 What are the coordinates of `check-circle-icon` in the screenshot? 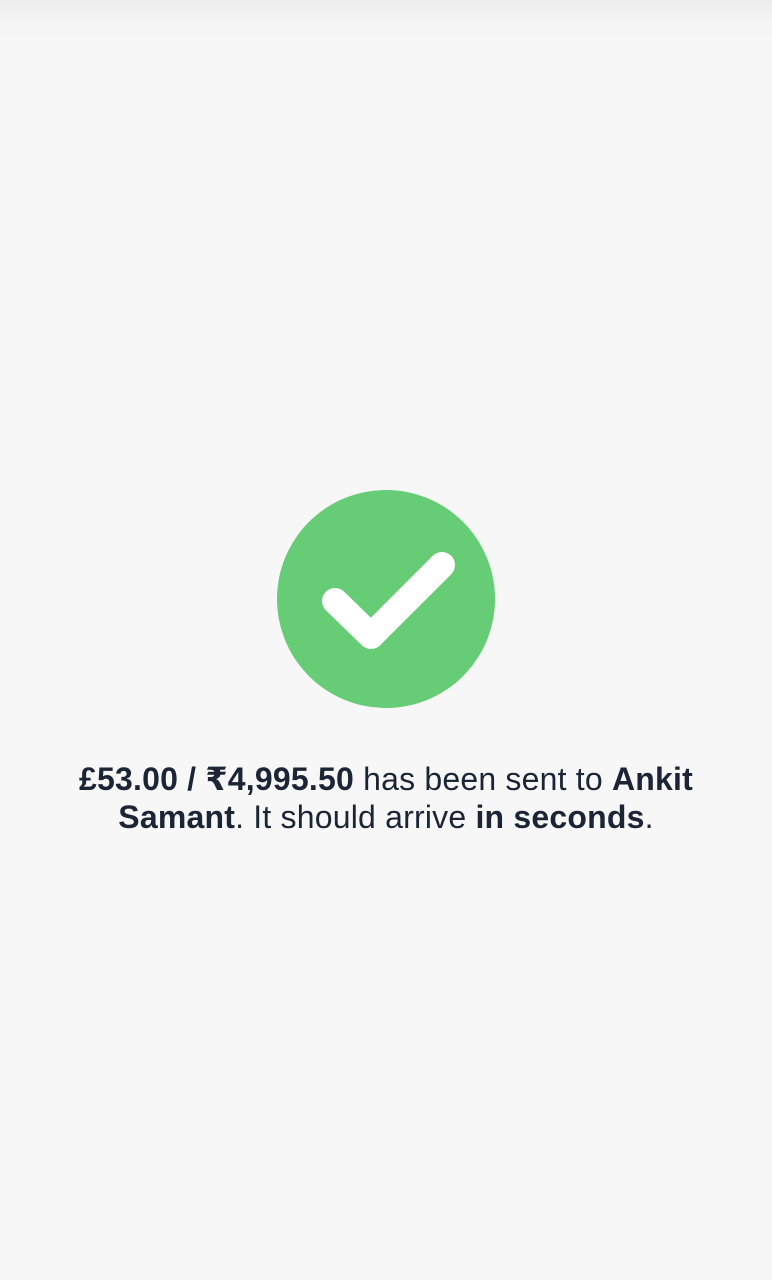 It's located at (386, 599).